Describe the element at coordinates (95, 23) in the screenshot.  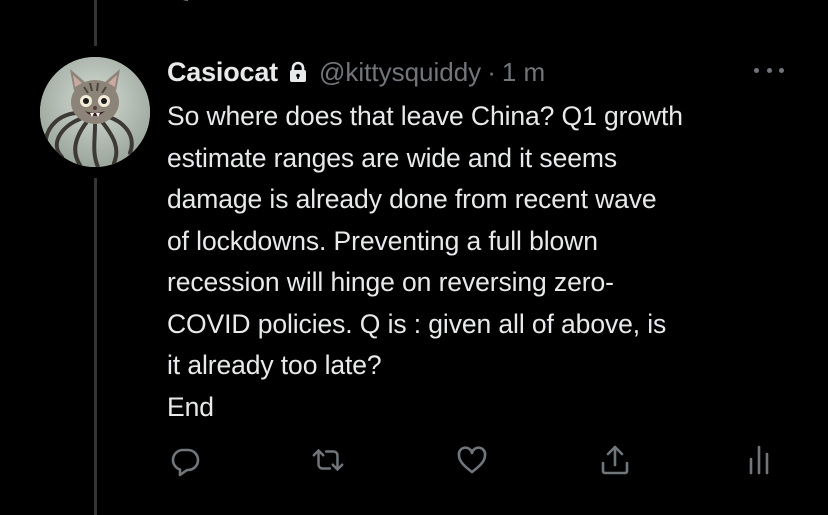
I see `thread-connector-top` at that location.